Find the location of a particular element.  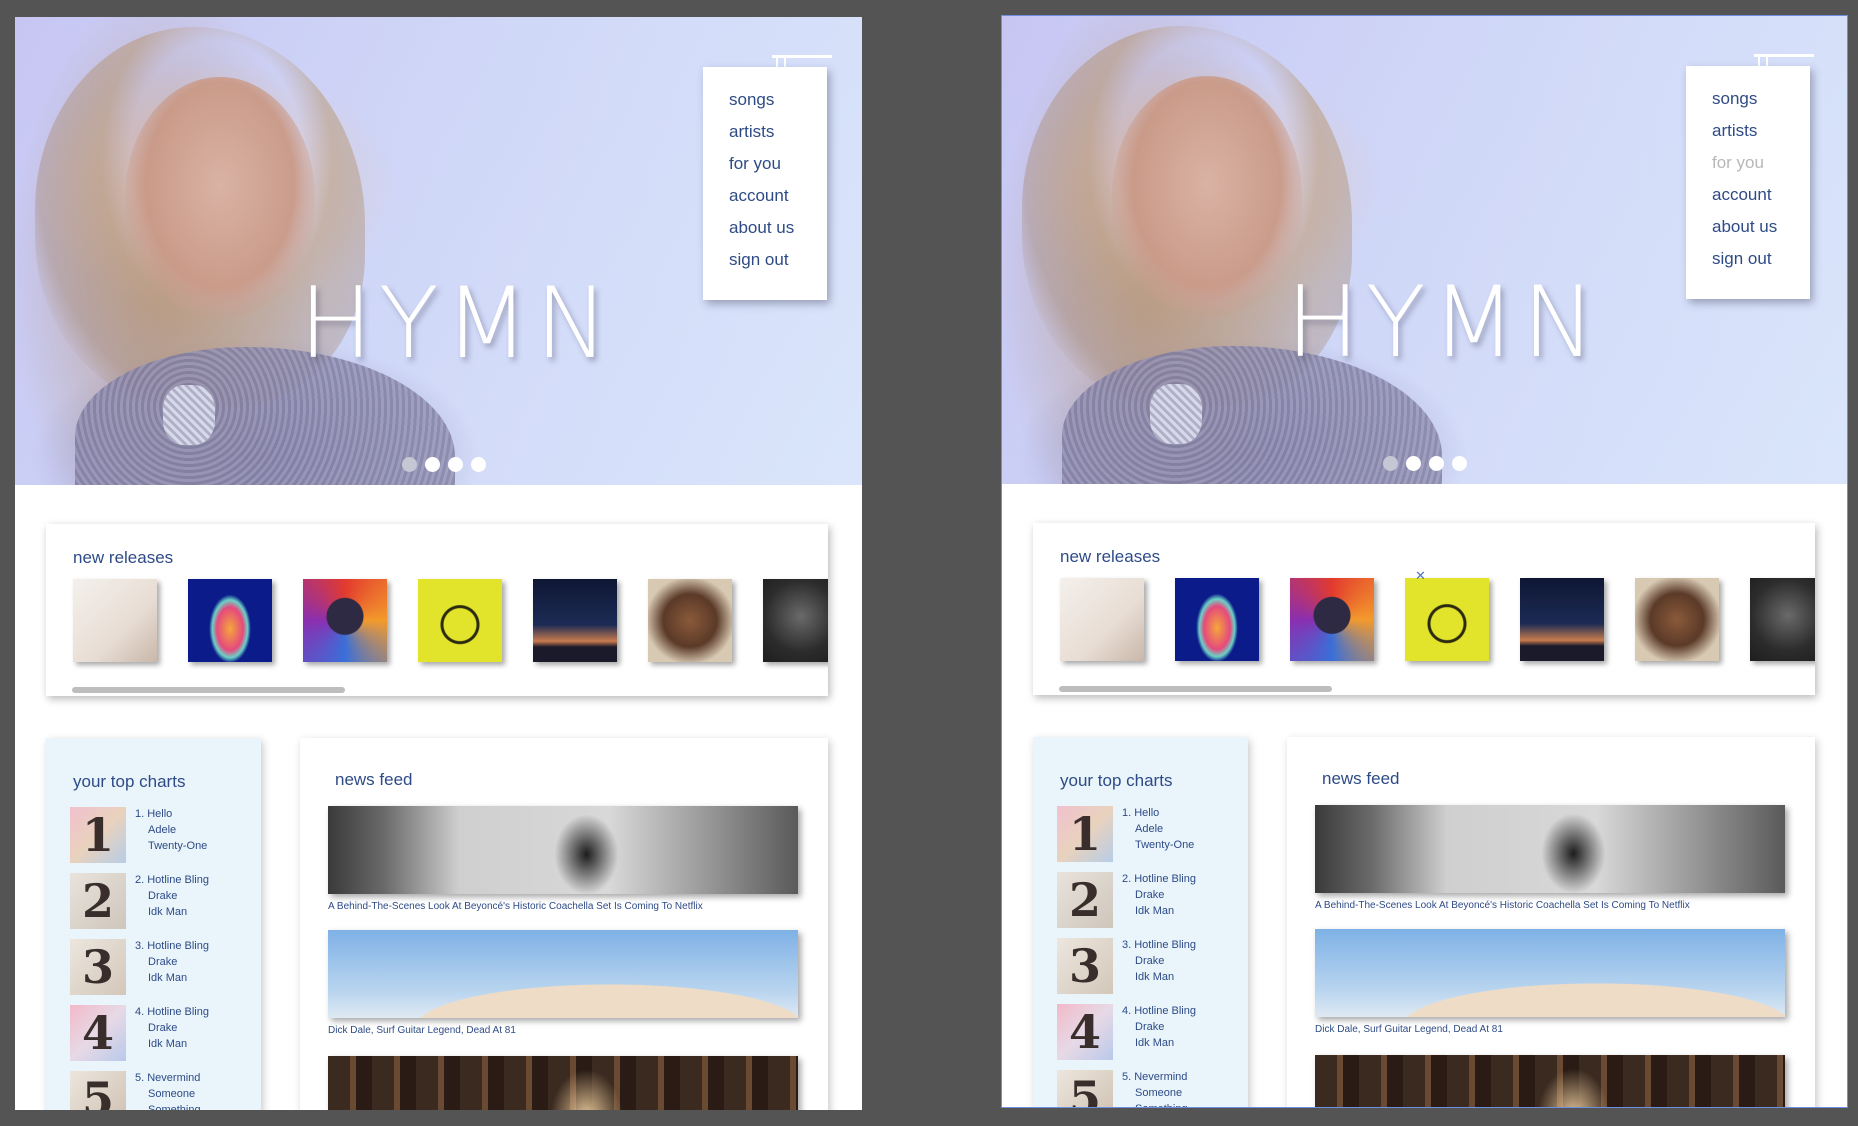

album-cover: ✕ is located at coordinates (1447, 615).